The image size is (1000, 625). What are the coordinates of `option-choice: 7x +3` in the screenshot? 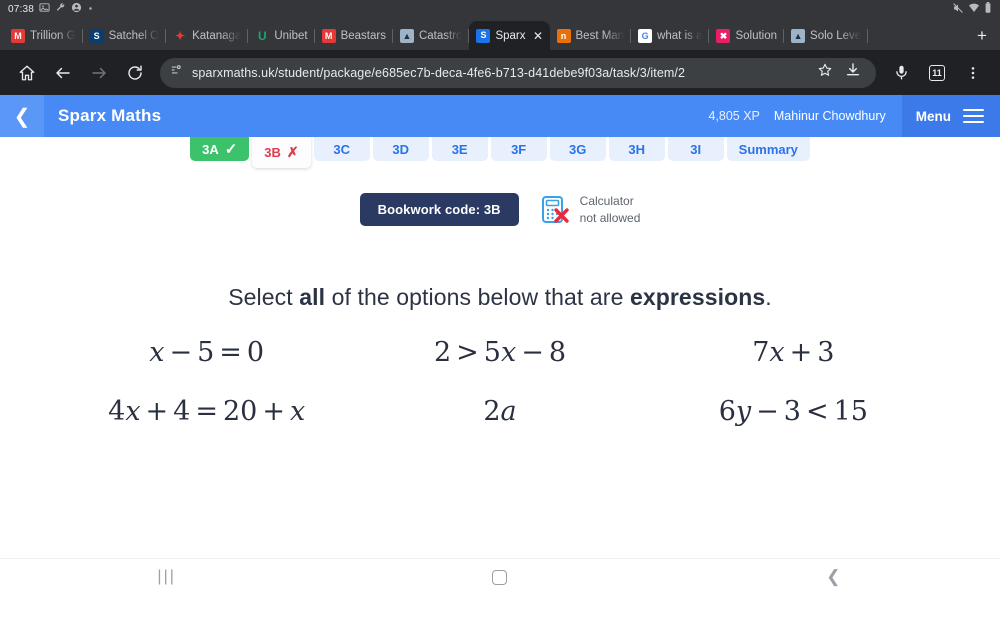 It's located at (793, 352).